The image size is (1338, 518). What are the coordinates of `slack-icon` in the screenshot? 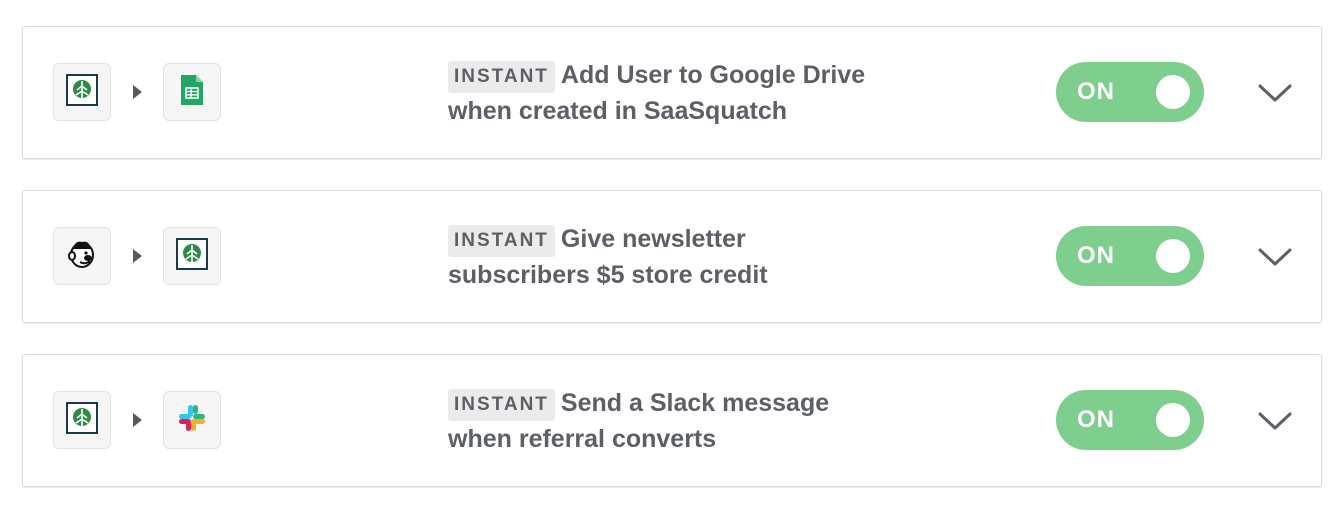 It's located at (192, 420).